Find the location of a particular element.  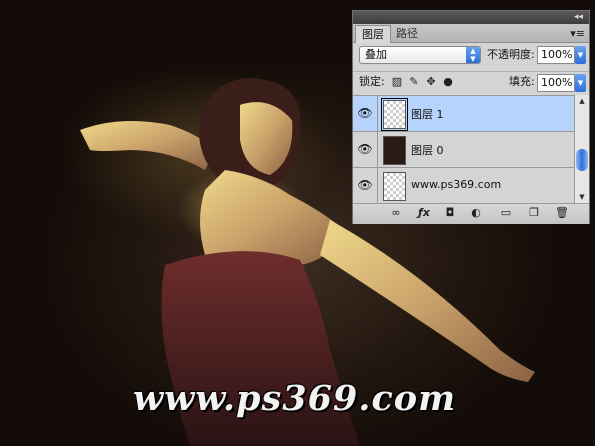

trash-icon: 🗑 is located at coordinates (562, 213).